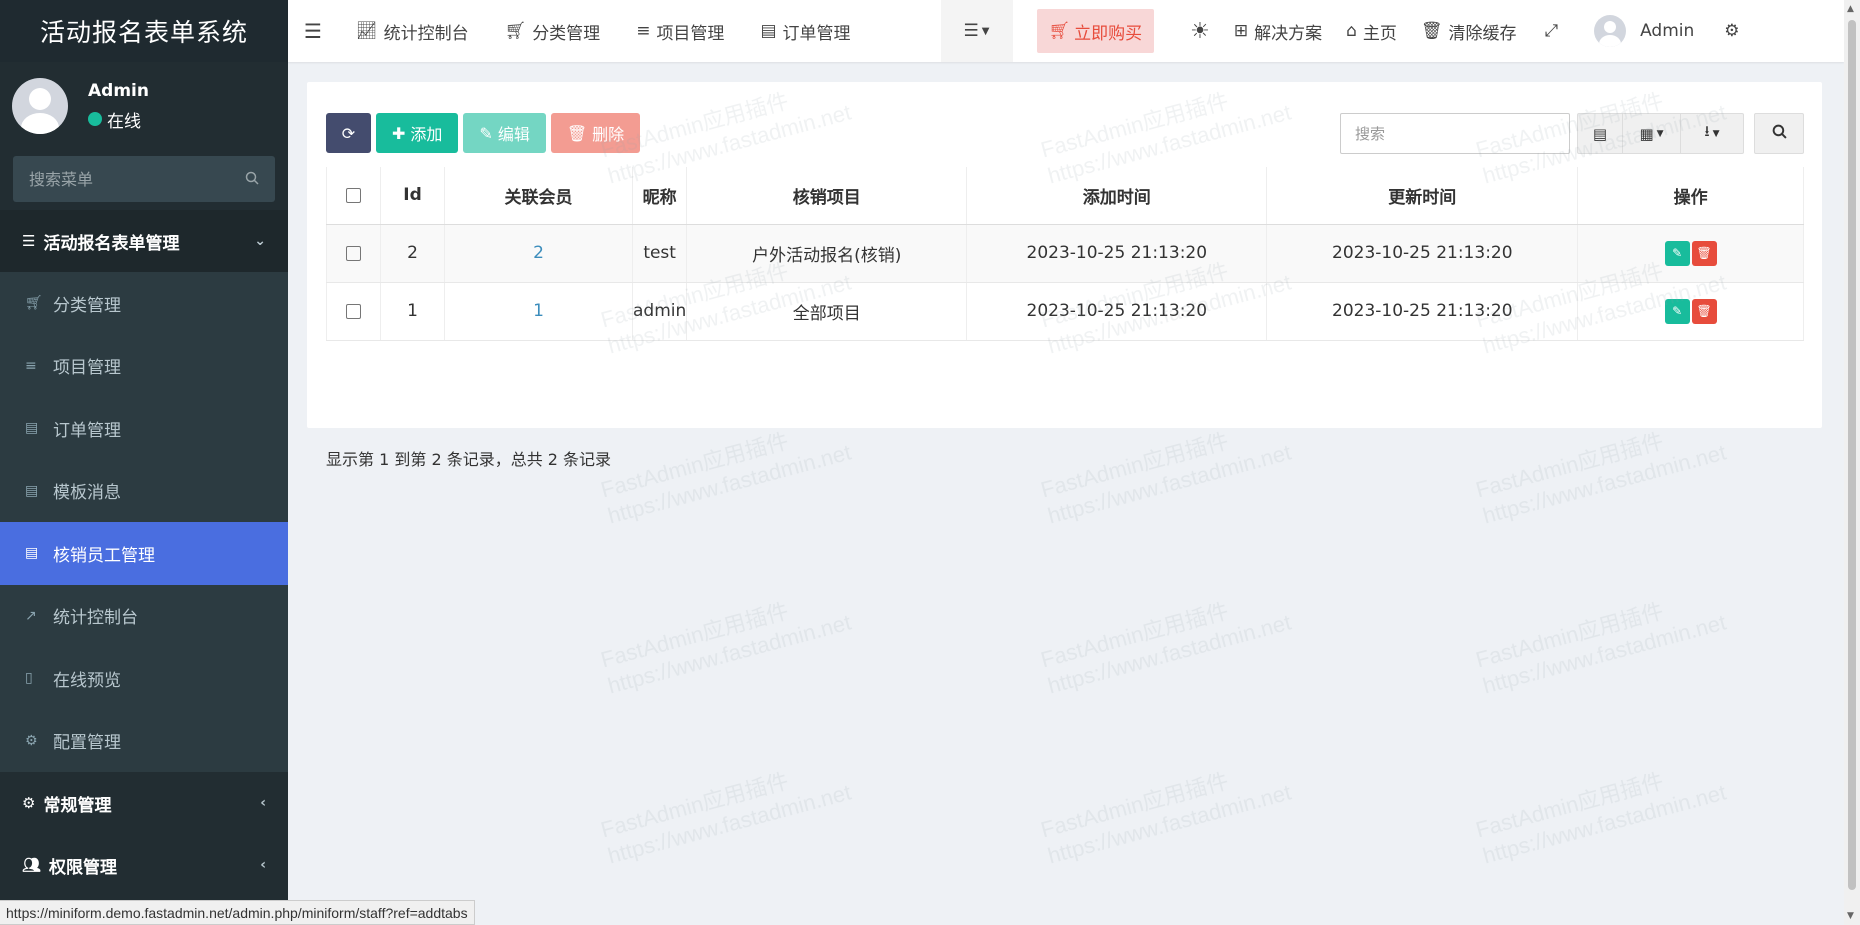 The height and width of the screenshot is (925, 1860). I want to click on tab-project: ≡ 项目管理, so click(680, 31).